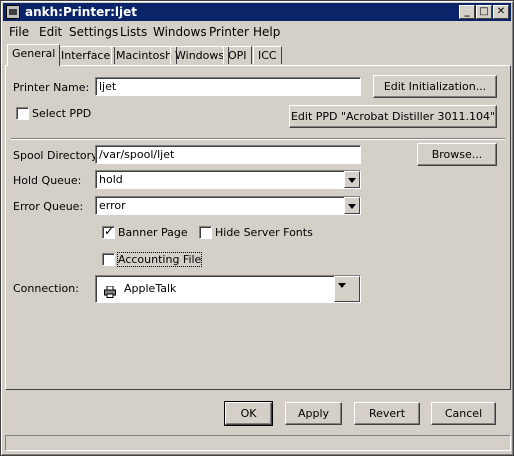 This screenshot has height=456, width=514. I want to click on error-queue-combo: error, so click(228, 205).